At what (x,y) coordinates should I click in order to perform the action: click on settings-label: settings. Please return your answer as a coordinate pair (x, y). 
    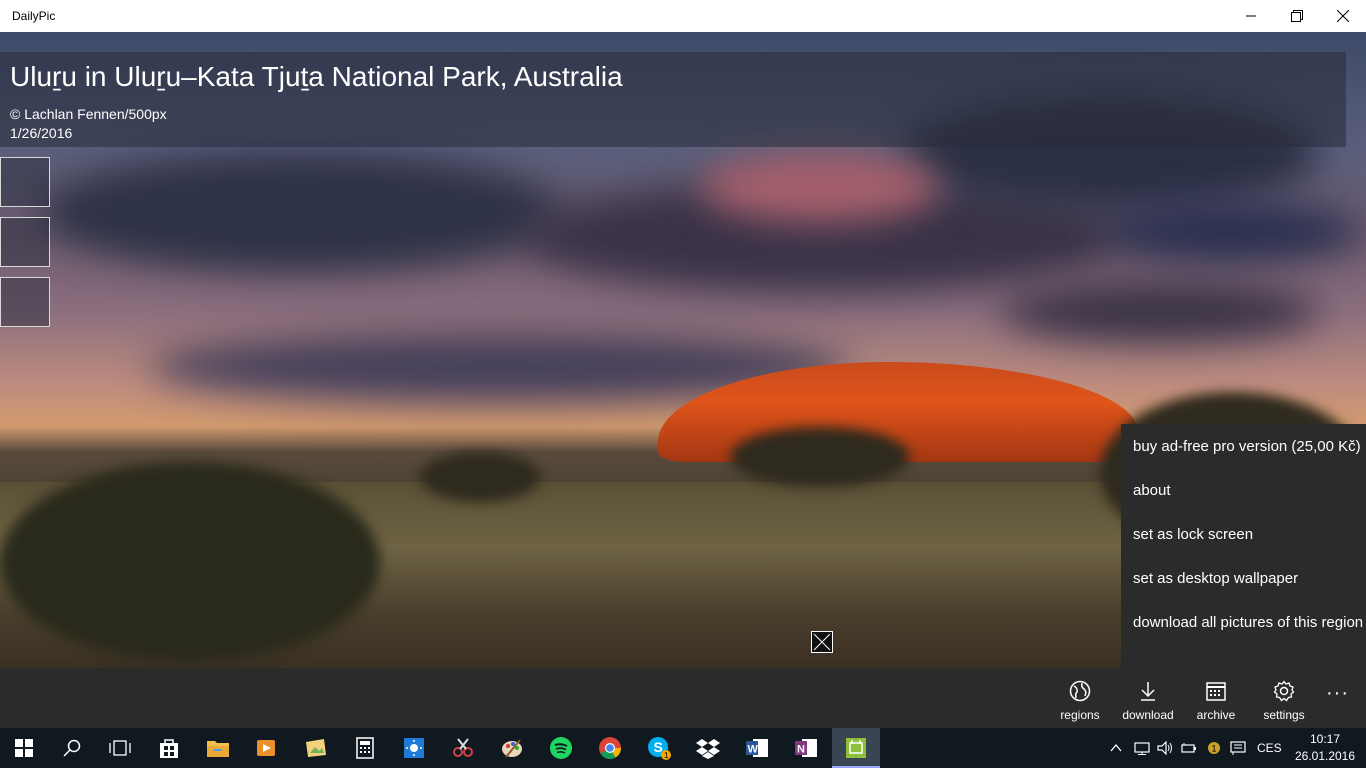
    Looking at the image, I should click on (1284, 715).